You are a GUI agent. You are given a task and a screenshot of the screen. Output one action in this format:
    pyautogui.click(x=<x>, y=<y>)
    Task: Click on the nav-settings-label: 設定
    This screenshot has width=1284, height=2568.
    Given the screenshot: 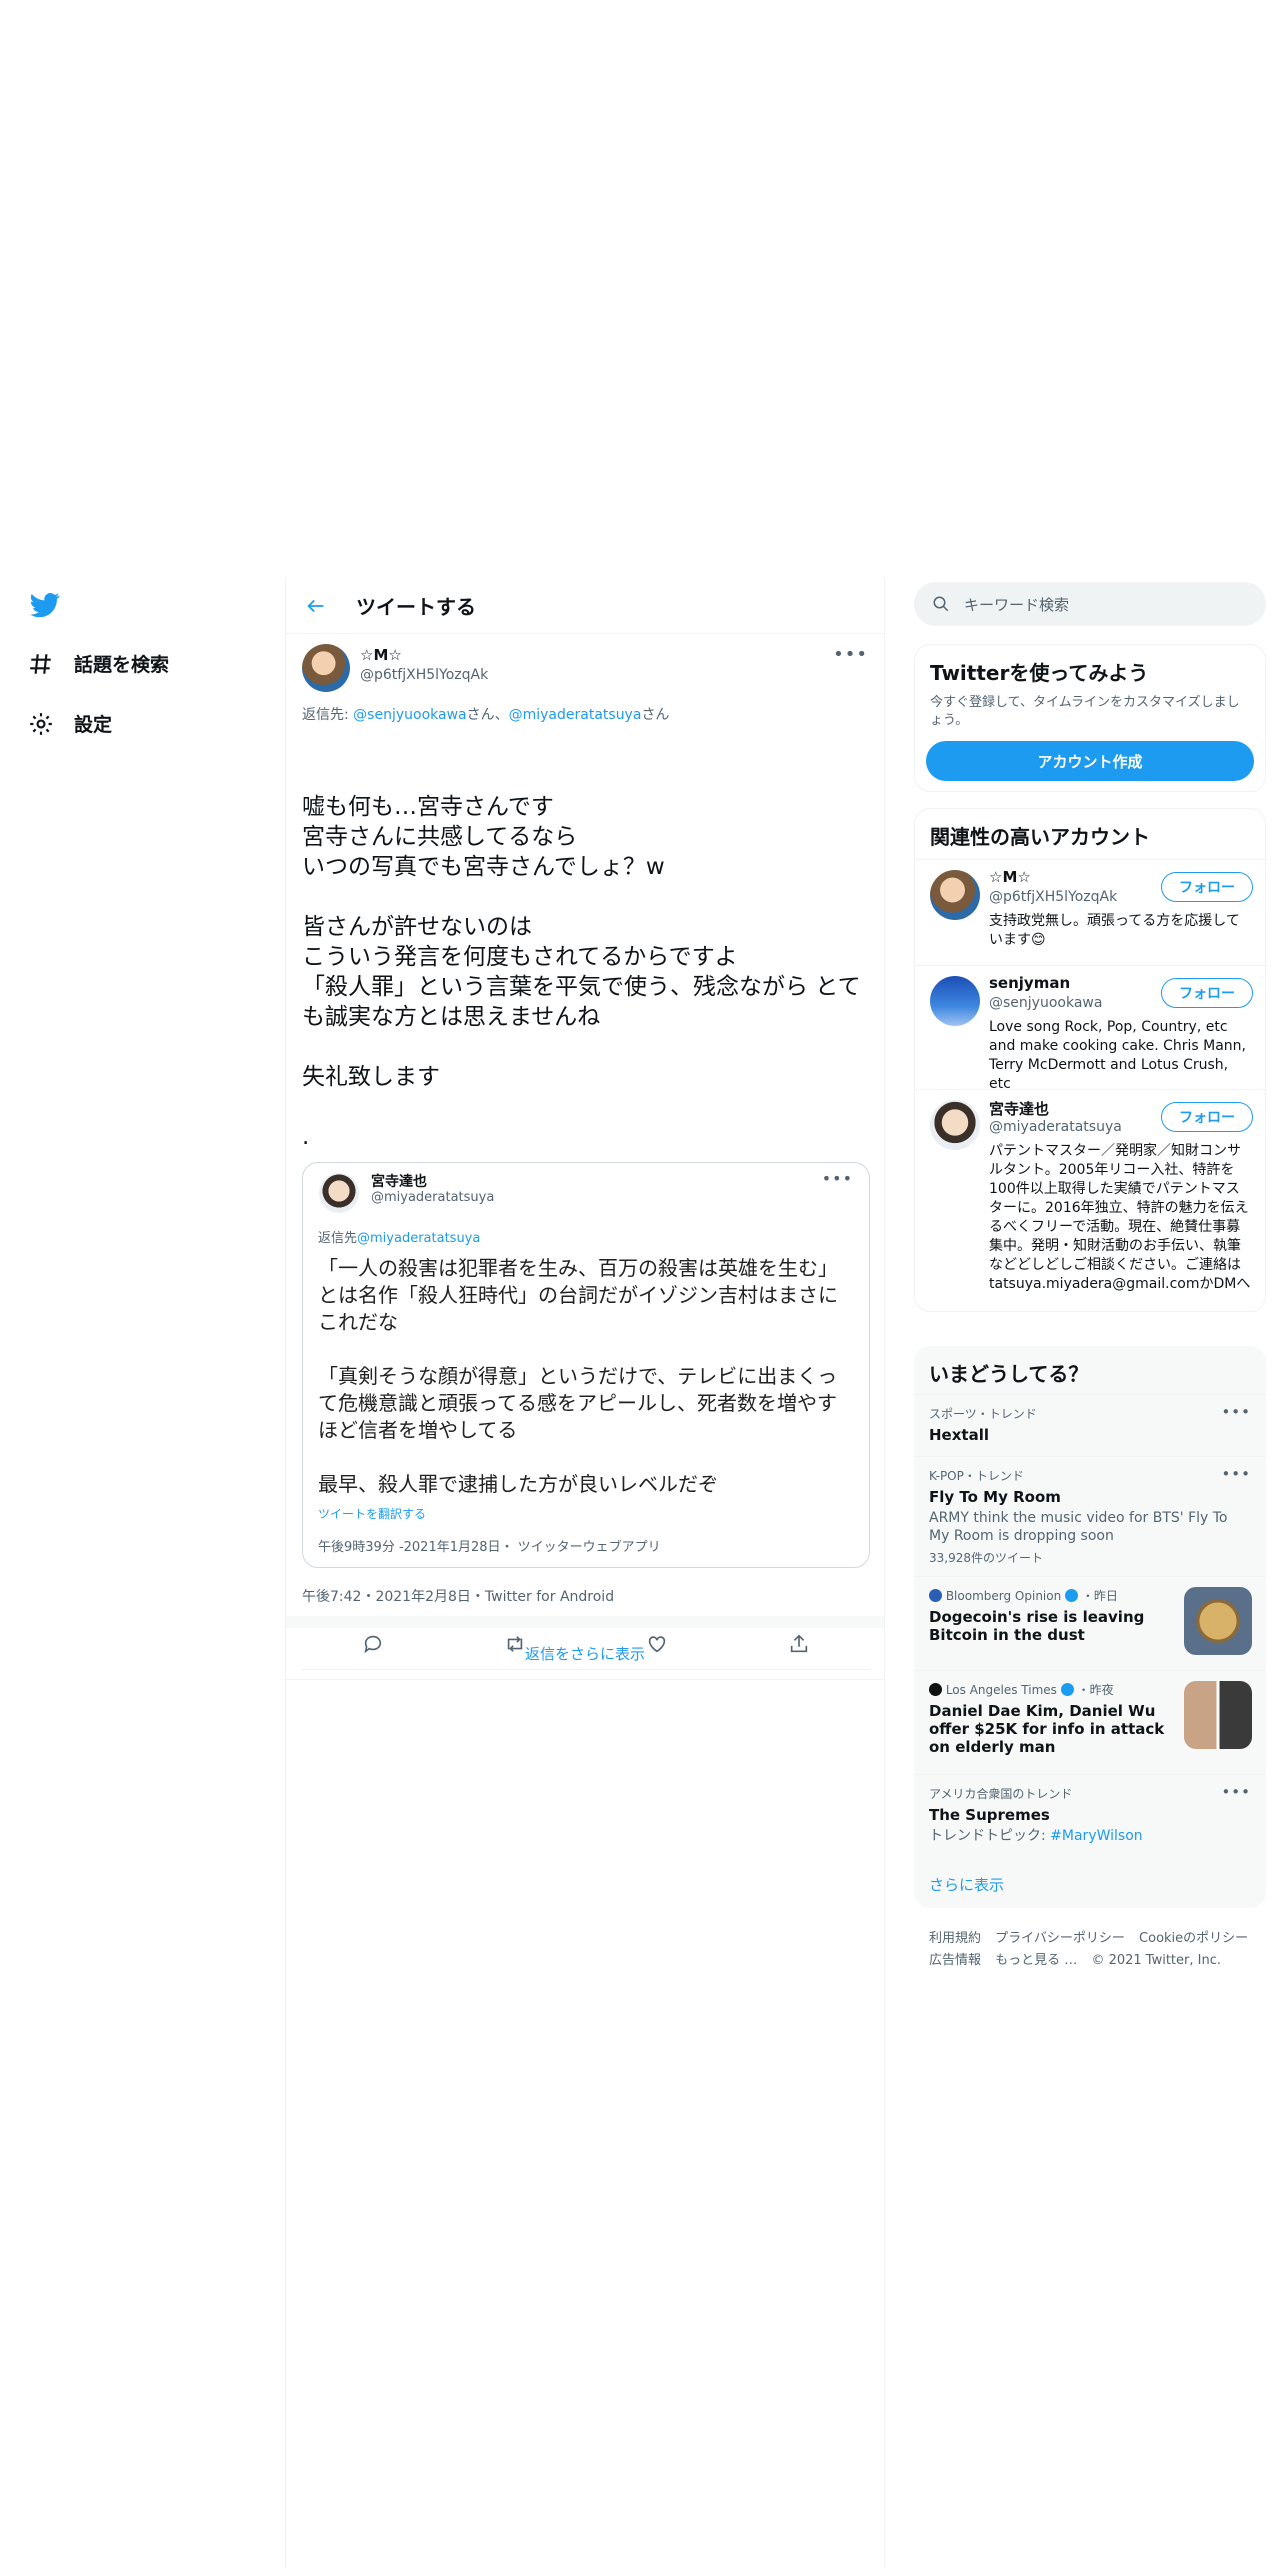 What is the action you would take?
    pyautogui.click(x=93, y=725)
    